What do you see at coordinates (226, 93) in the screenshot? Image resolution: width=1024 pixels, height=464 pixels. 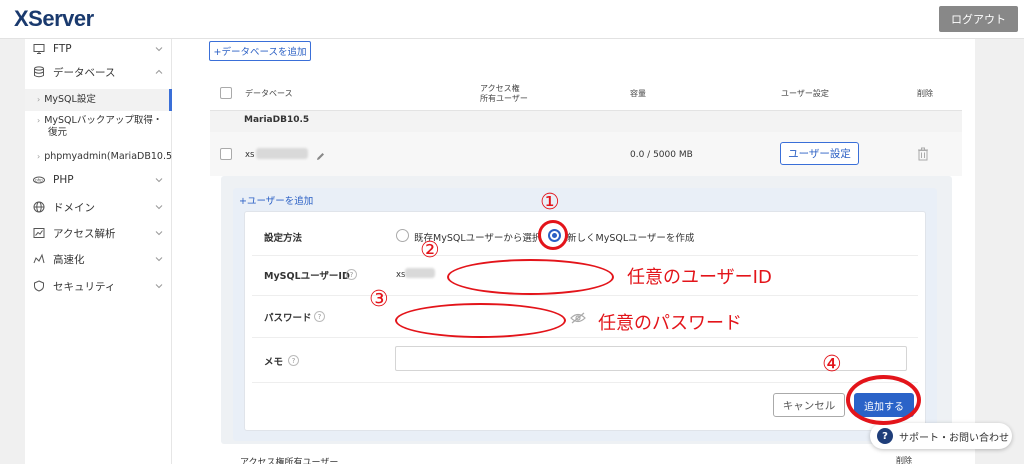 I see `select-all-checkbox` at bounding box center [226, 93].